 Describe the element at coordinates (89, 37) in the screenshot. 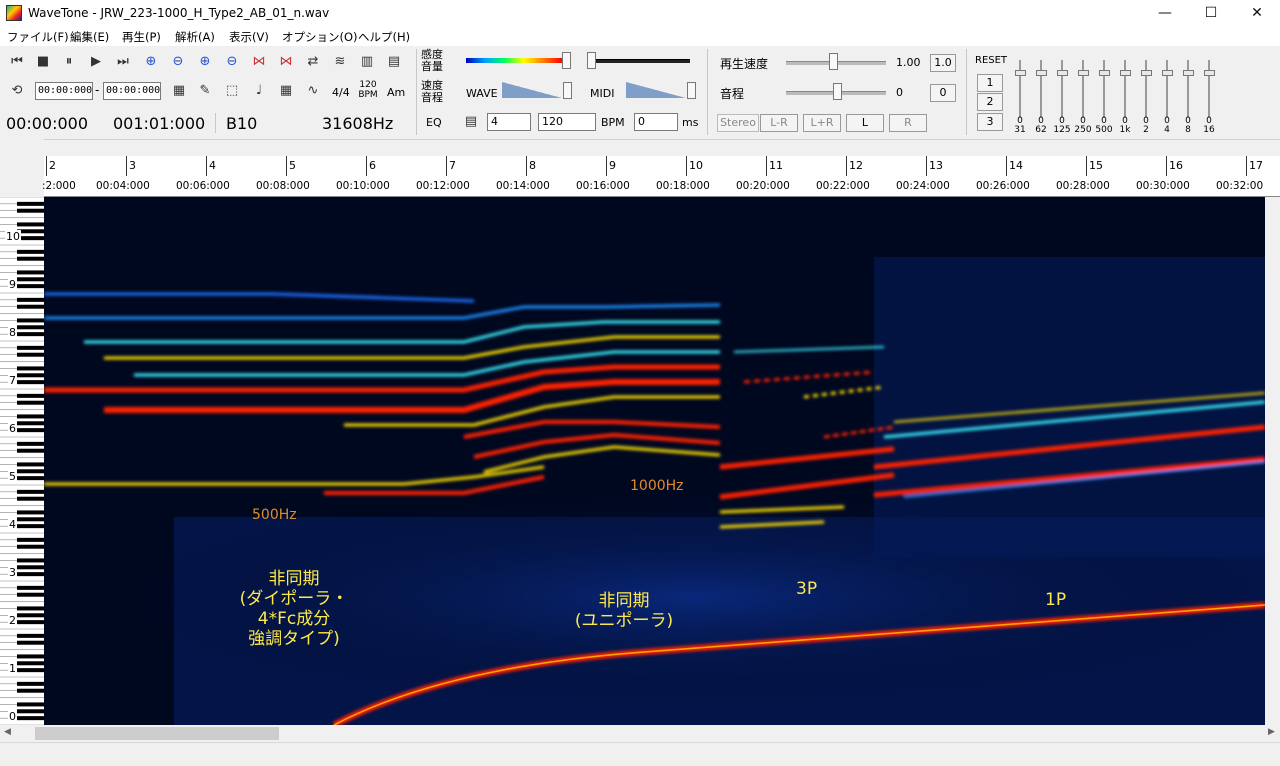

I see `menu-edit: 編集(E)` at that location.